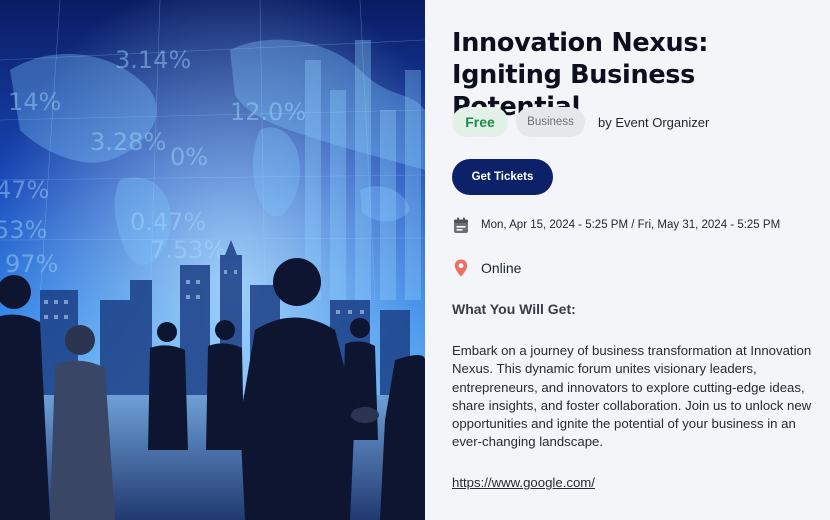 This screenshot has width=830, height=520. What do you see at coordinates (461, 268) in the screenshot?
I see `map-pin-icon` at bounding box center [461, 268].